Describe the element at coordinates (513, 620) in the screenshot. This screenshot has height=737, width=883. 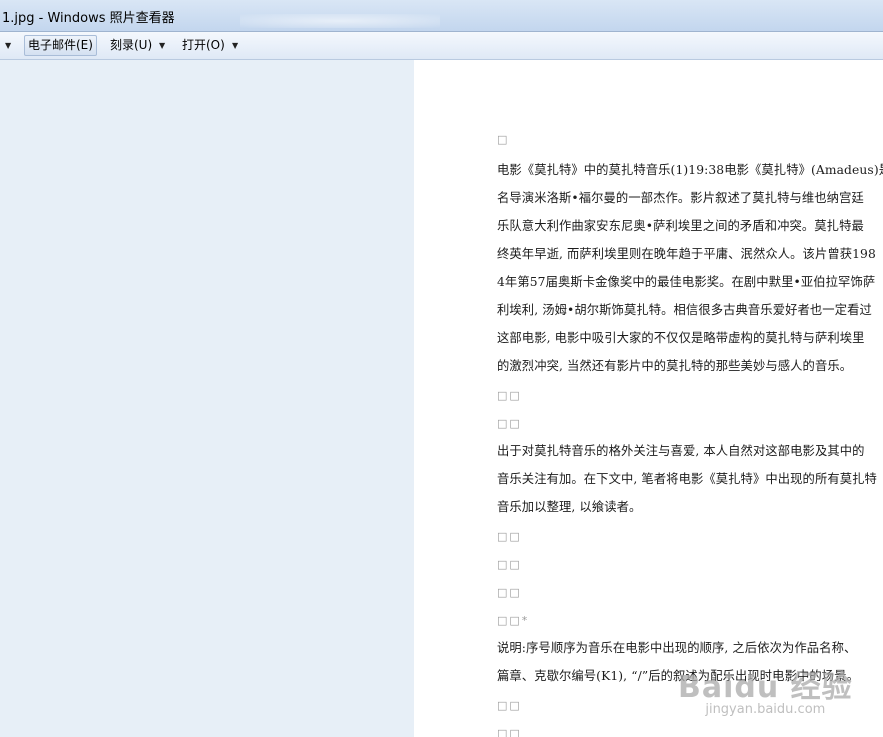
I see `doc-line: □□*` at that location.